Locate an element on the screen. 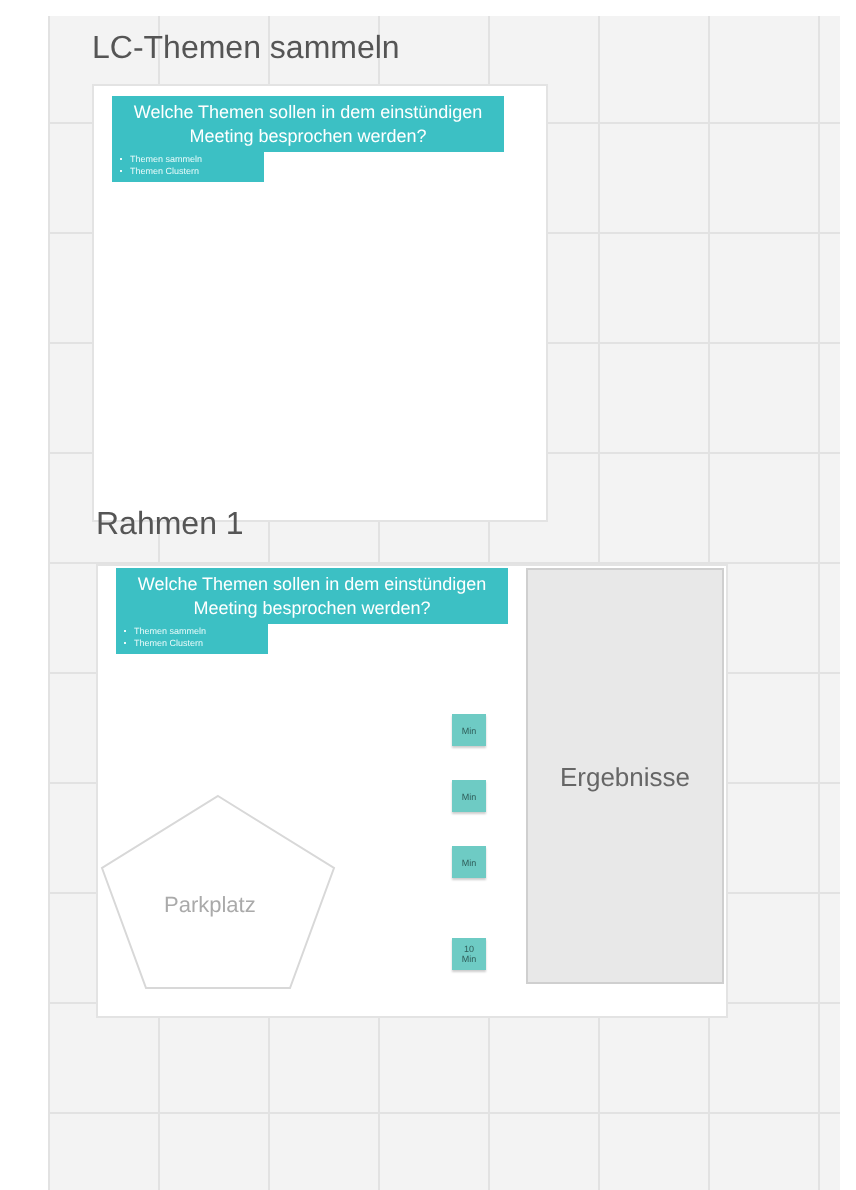  frame-title: LC-Themen sammeln is located at coordinates (246, 50).